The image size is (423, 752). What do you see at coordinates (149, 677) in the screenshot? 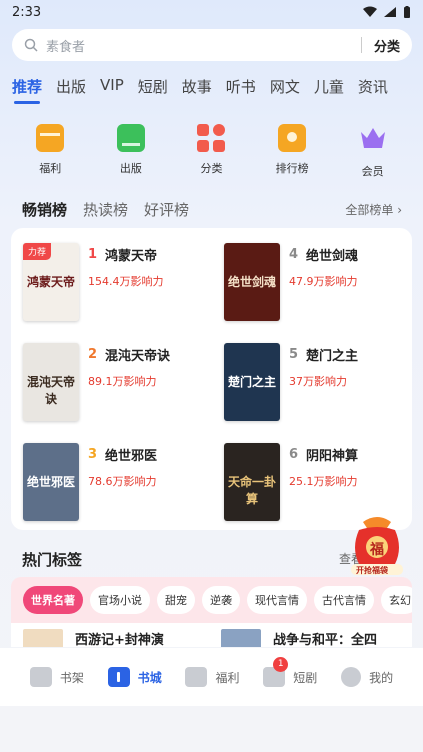
I see `nav-bookstore-label: 书城` at bounding box center [149, 677].